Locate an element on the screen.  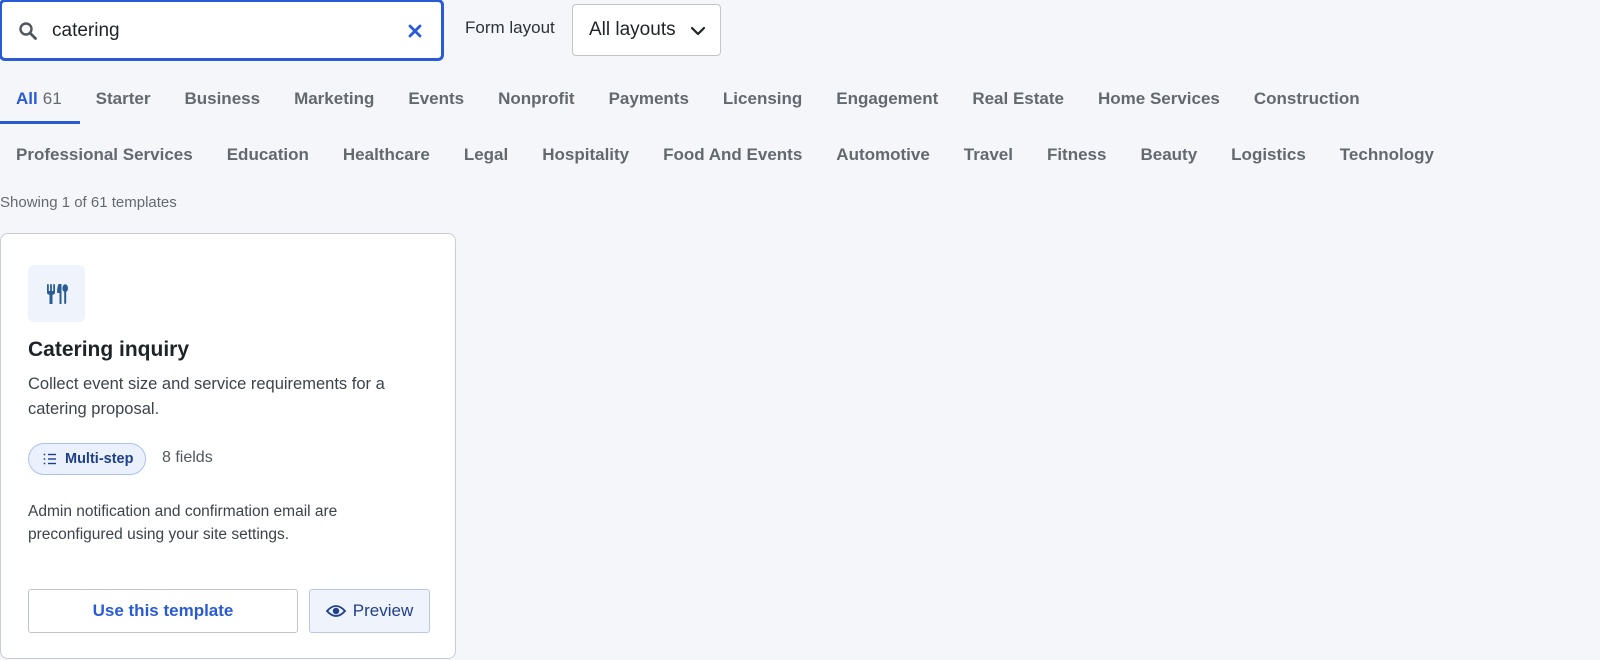
tab-label: Food And Events is located at coordinates (733, 154).